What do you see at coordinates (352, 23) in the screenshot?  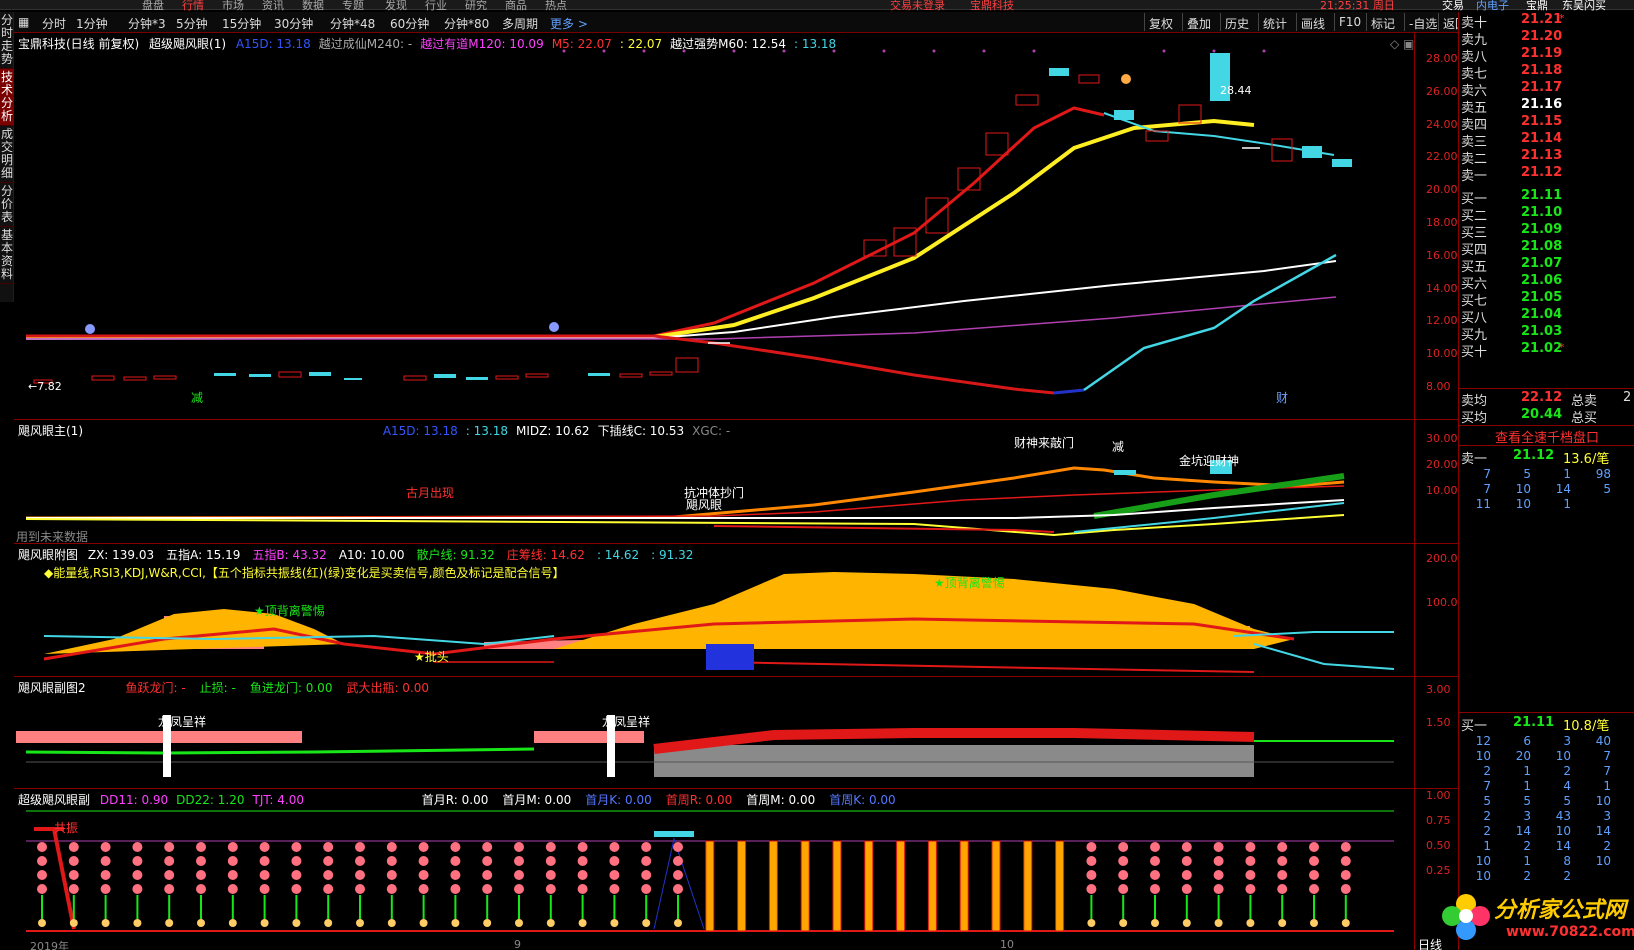 I see `period-button: 分钟*48` at bounding box center [352, 23].